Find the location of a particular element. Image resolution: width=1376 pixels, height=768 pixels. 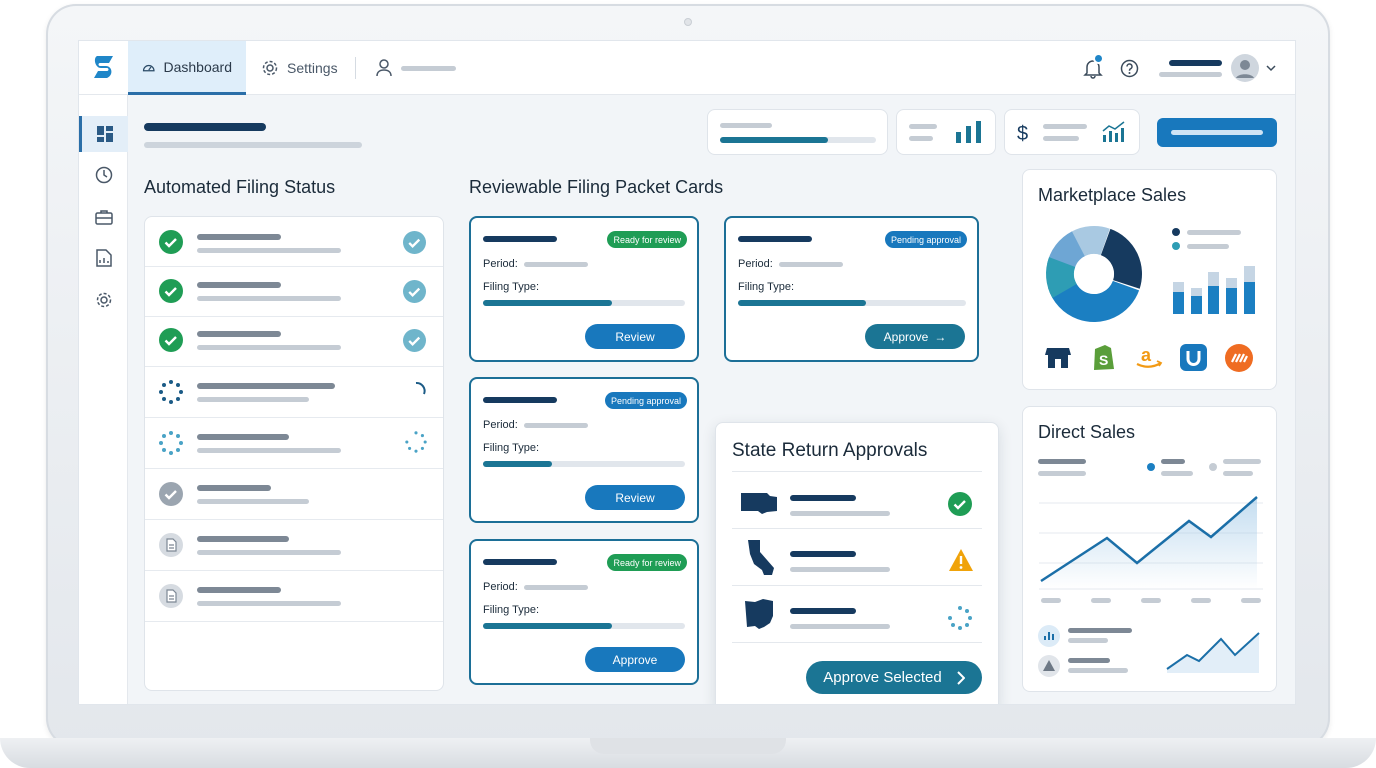

help-icon is located at coordinates (1129, 68).